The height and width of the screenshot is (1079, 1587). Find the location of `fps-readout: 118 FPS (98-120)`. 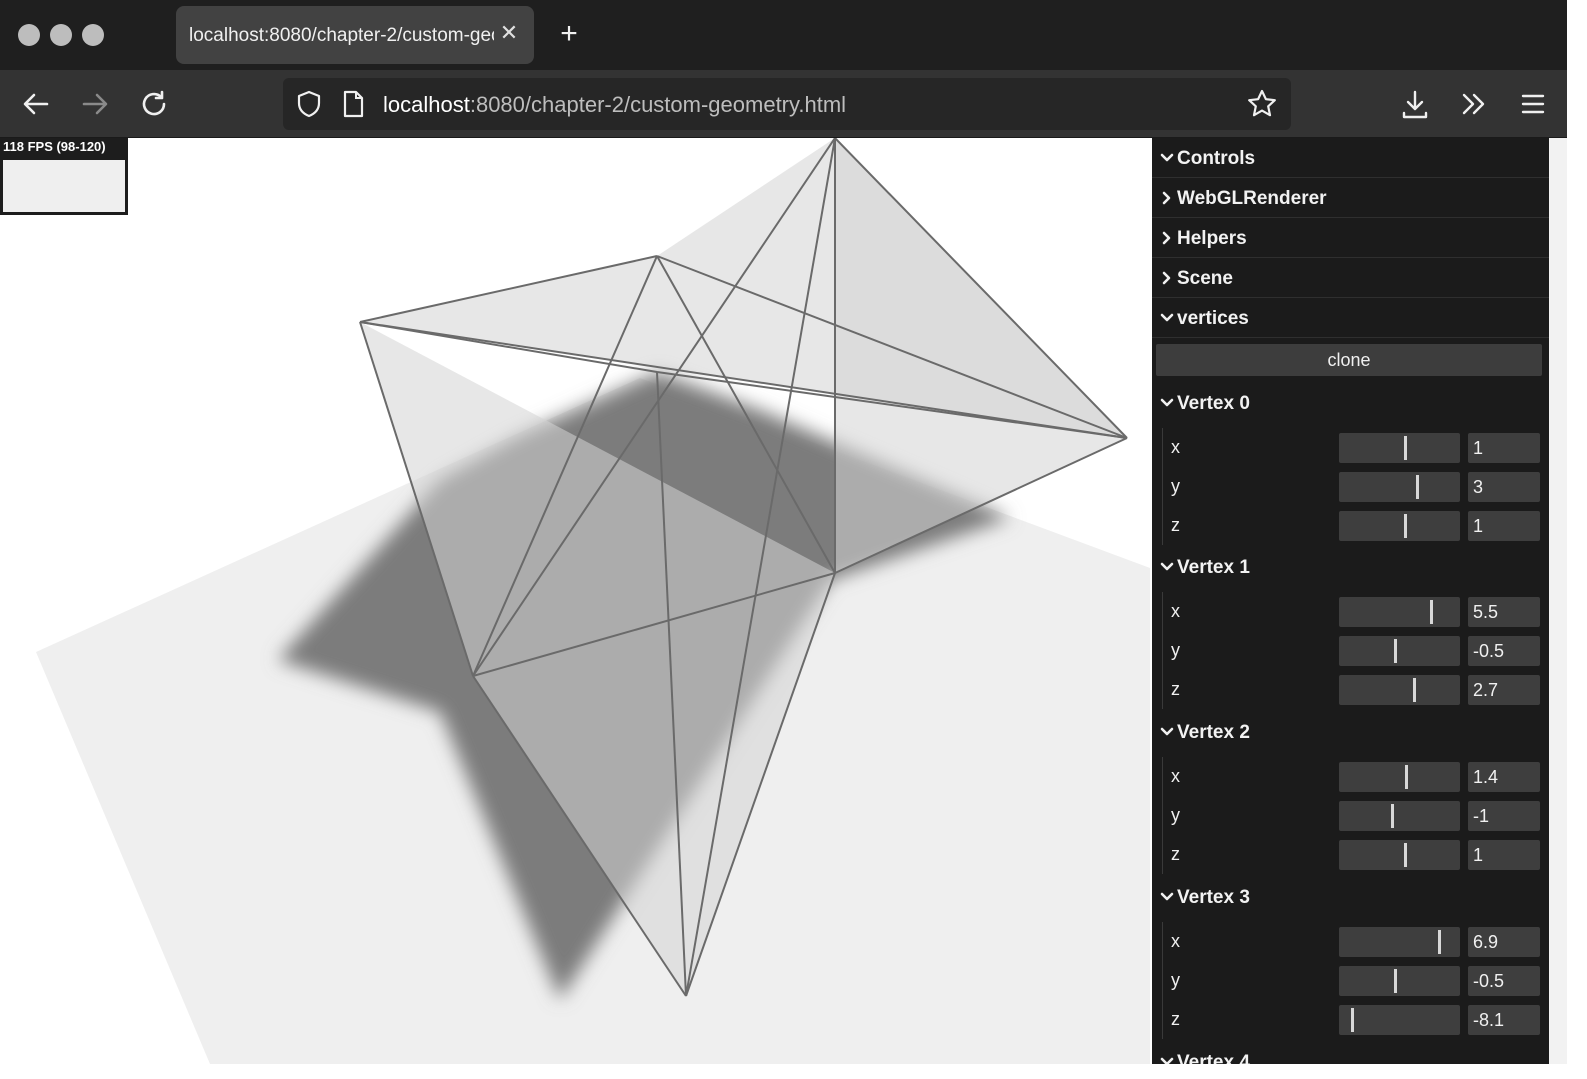

fps-readout: 118 FPS (98-120) is located at coordinates (54, 146).